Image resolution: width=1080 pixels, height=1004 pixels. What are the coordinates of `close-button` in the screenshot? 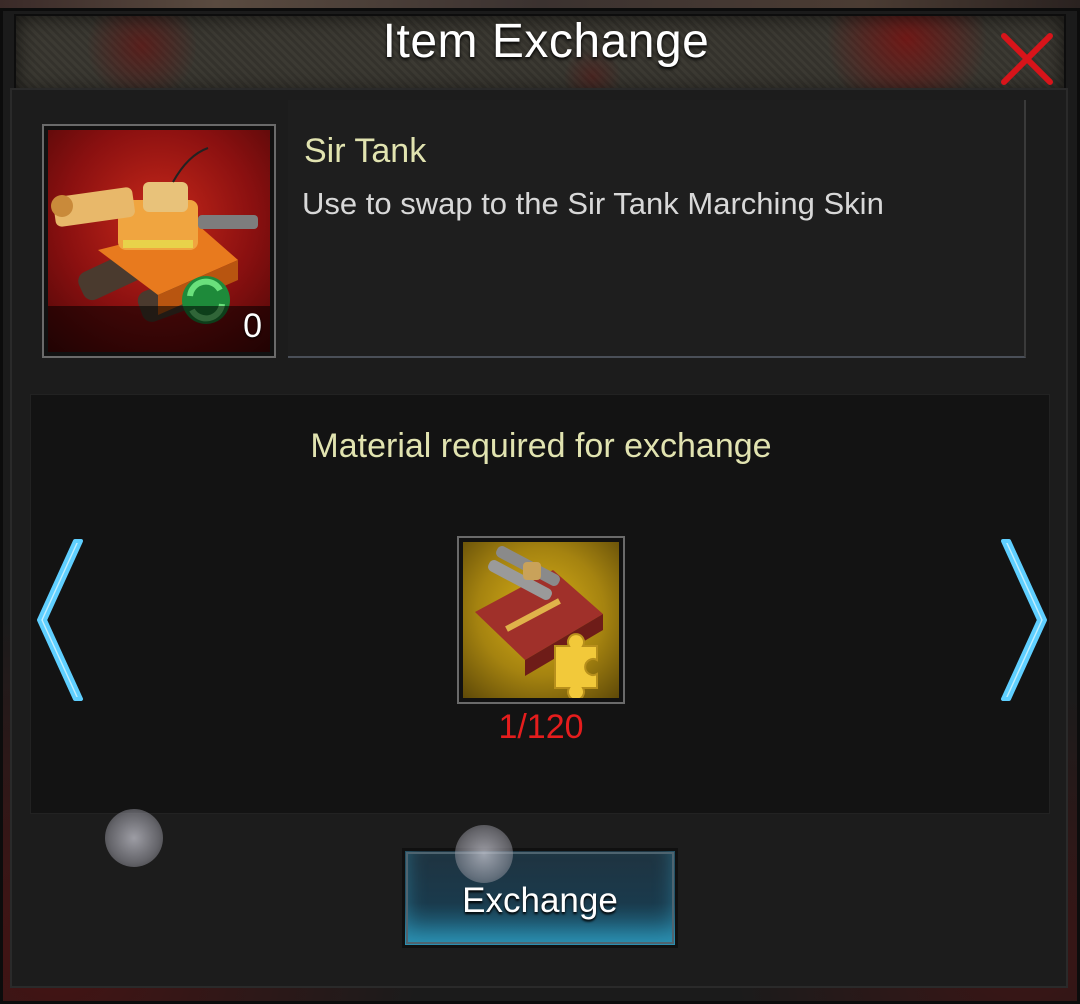 It's located at (1027, 59).